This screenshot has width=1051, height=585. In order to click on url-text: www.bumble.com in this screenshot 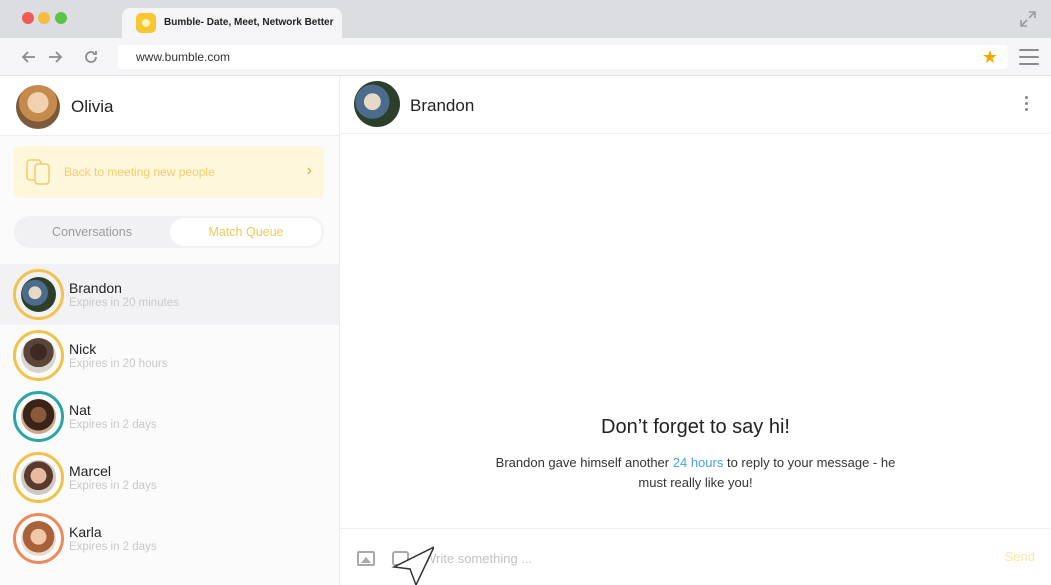, I will do `click(183, 57)`.